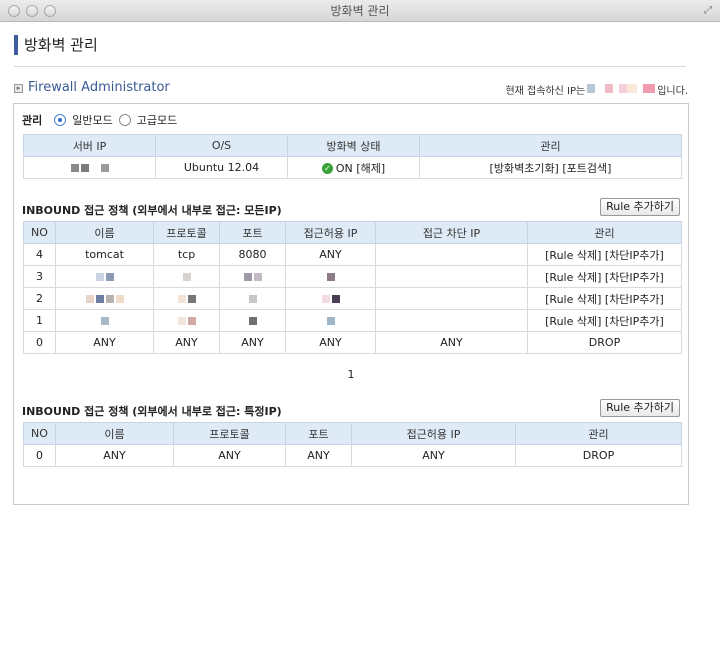  What do you see at coordinates (221, 167) in the screenshot?
I see `os-cell: Ubuntu 12.04` at bounding box center [221, 167].